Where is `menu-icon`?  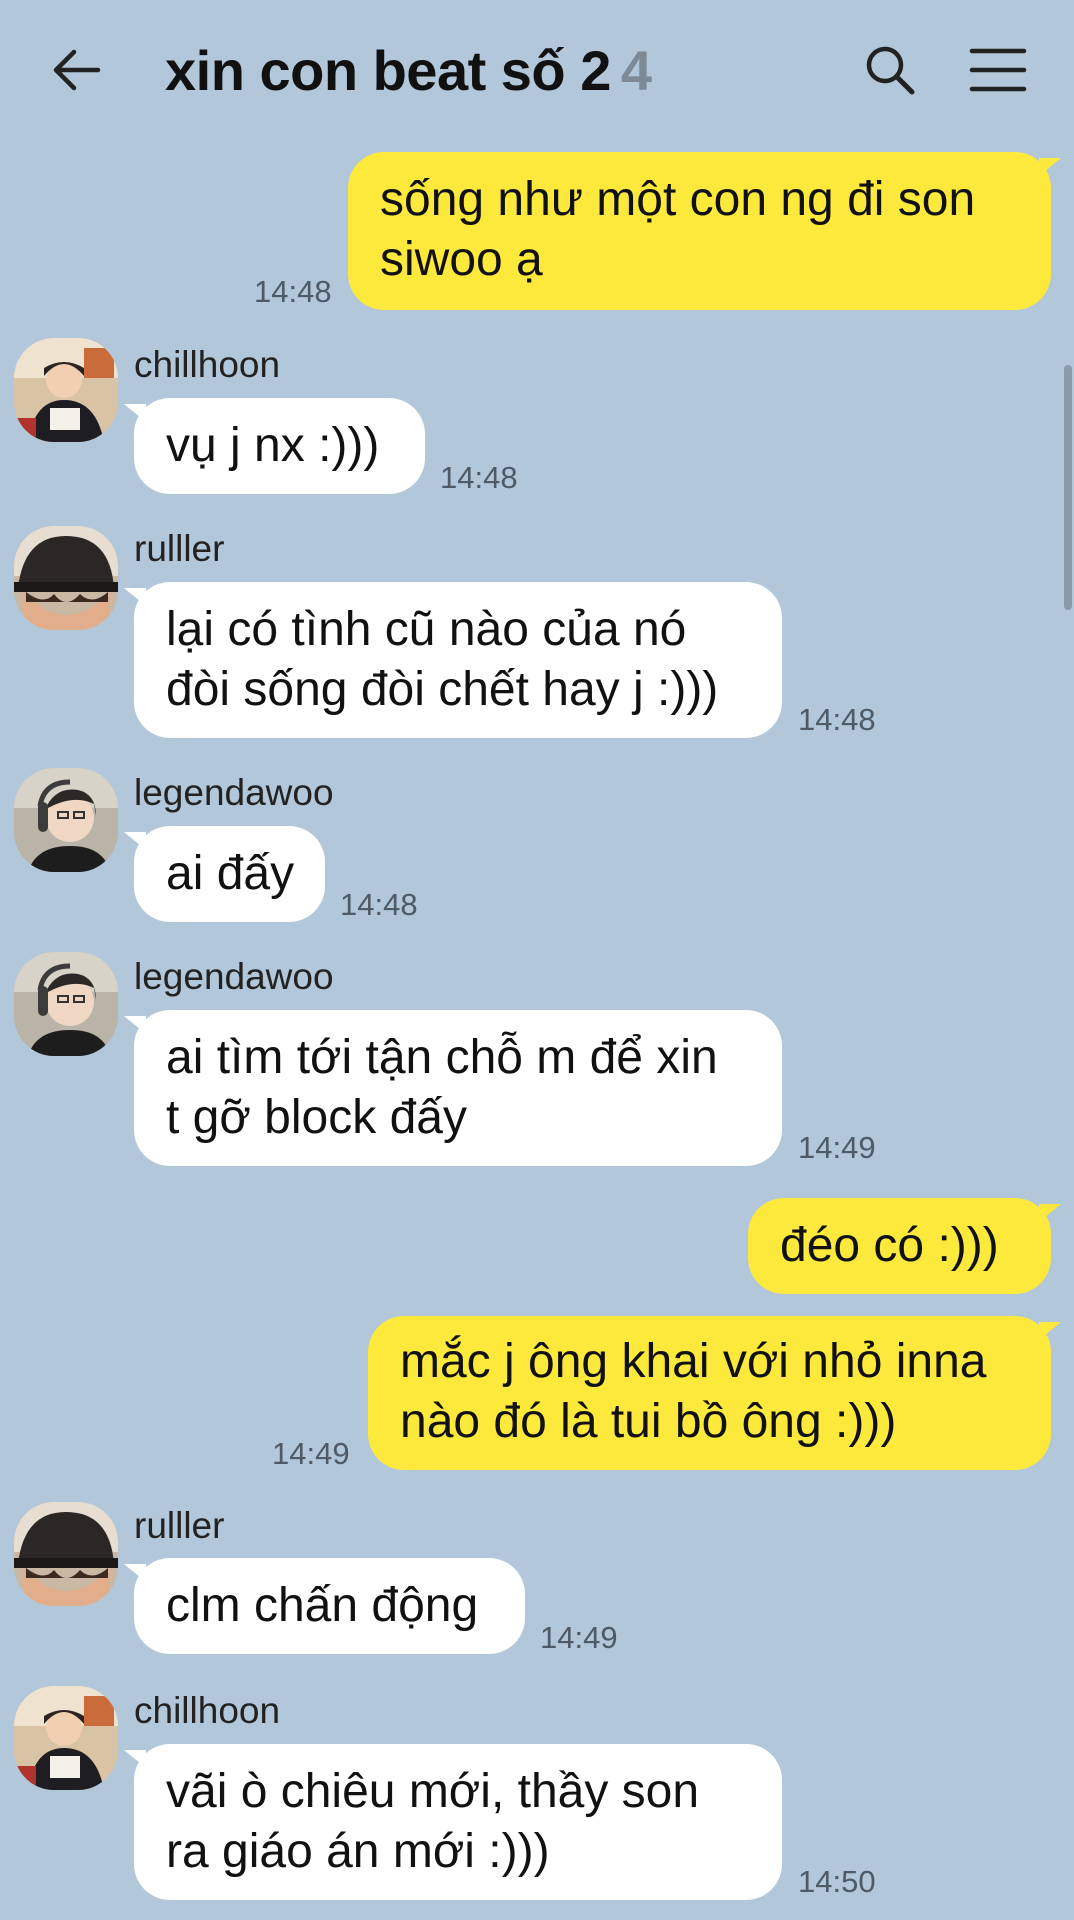
menu-icon is located at coordinates (998, 70).